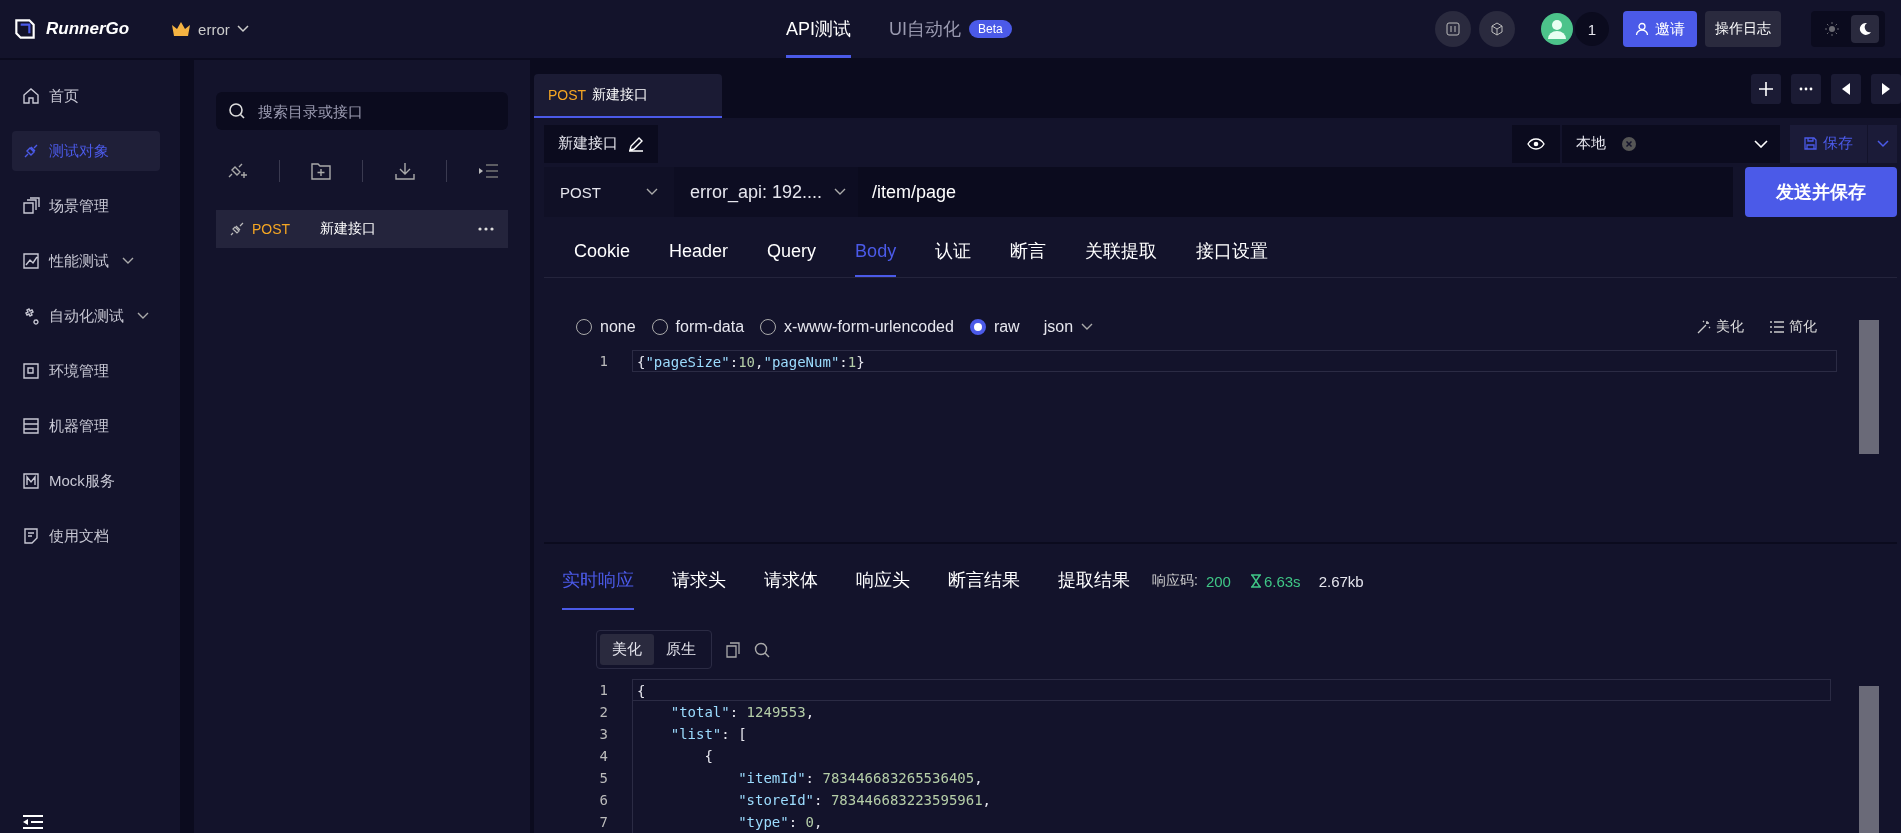 This screenshot has height=833, width=1901. Describe the element at coordinates (601, 143) in the screenshot. I see `request-name: 新建接口` at that location.